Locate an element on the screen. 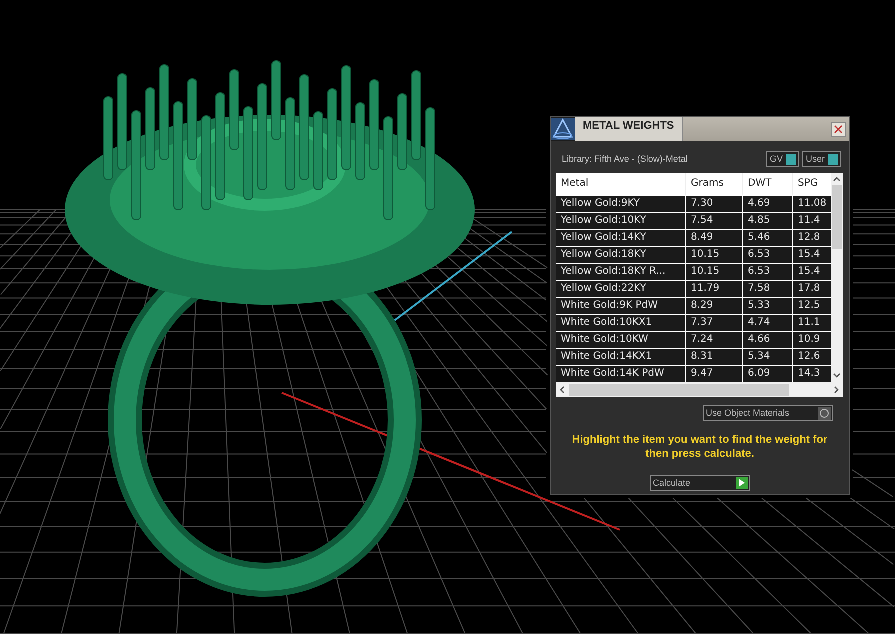 Image resolution: width=895 pixels, height=634 pixels. toggle-button: User is located at coordinates (821, 159).